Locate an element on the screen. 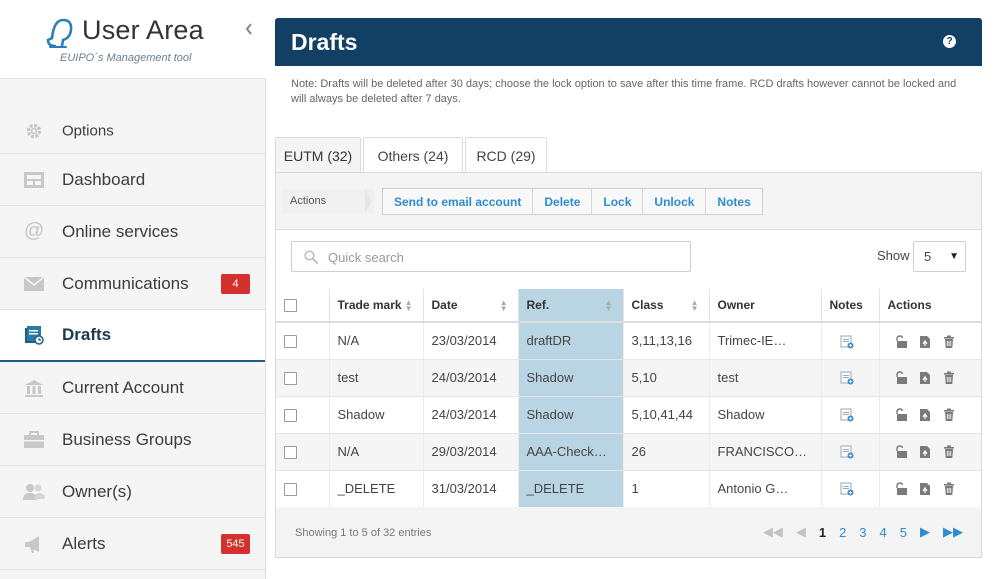  search-input is located at coordinates (505, 257).